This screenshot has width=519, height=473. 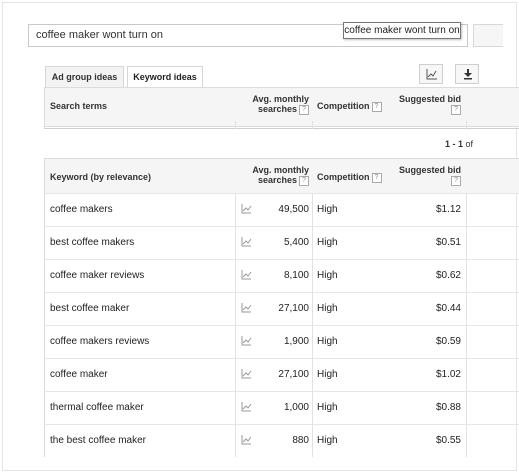 What do you see at coordinates (165, 77) in the screenshot?
I see `tab-keyword-ideas: Keyword ideas` at bounding box center [165, 77].